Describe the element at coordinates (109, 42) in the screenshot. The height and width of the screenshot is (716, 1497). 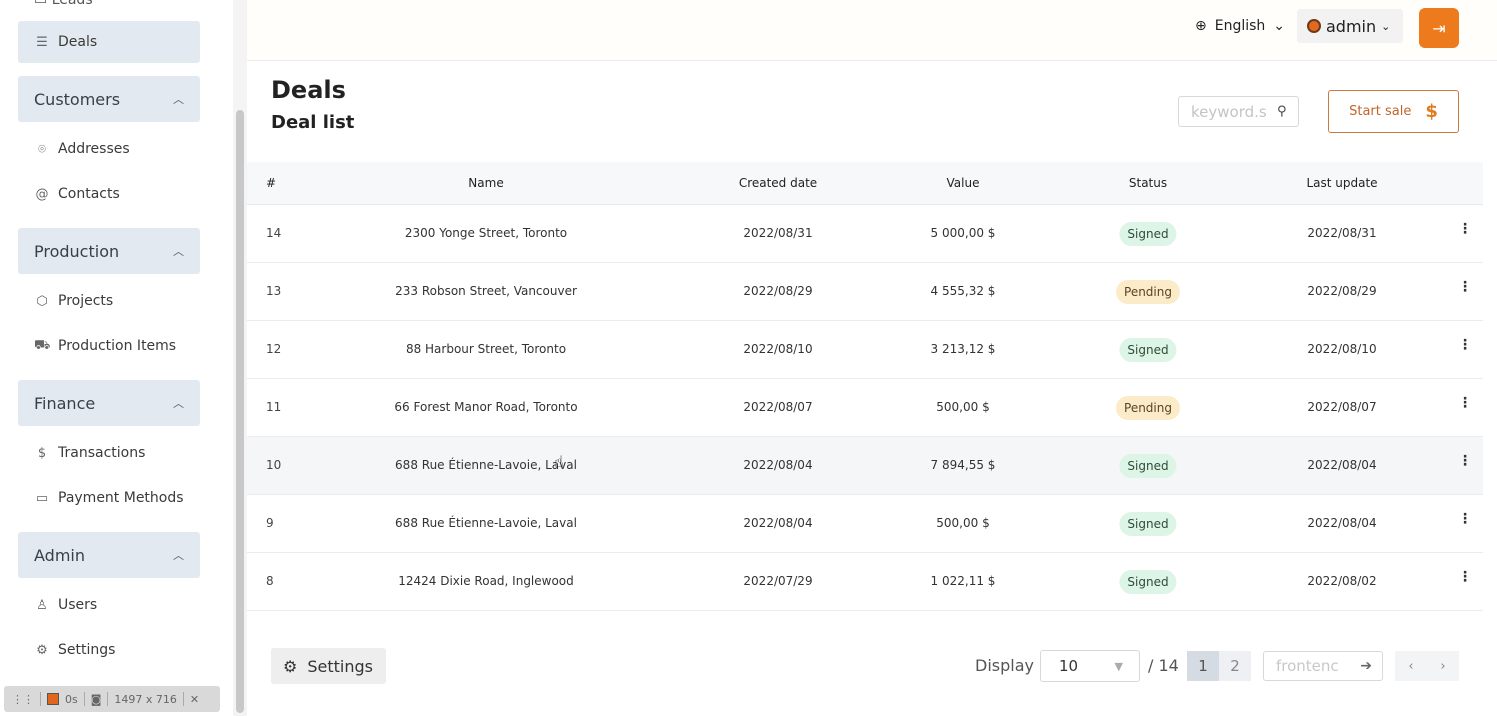
I see `sidebar-item-deals: ☰ Deals` at that location.